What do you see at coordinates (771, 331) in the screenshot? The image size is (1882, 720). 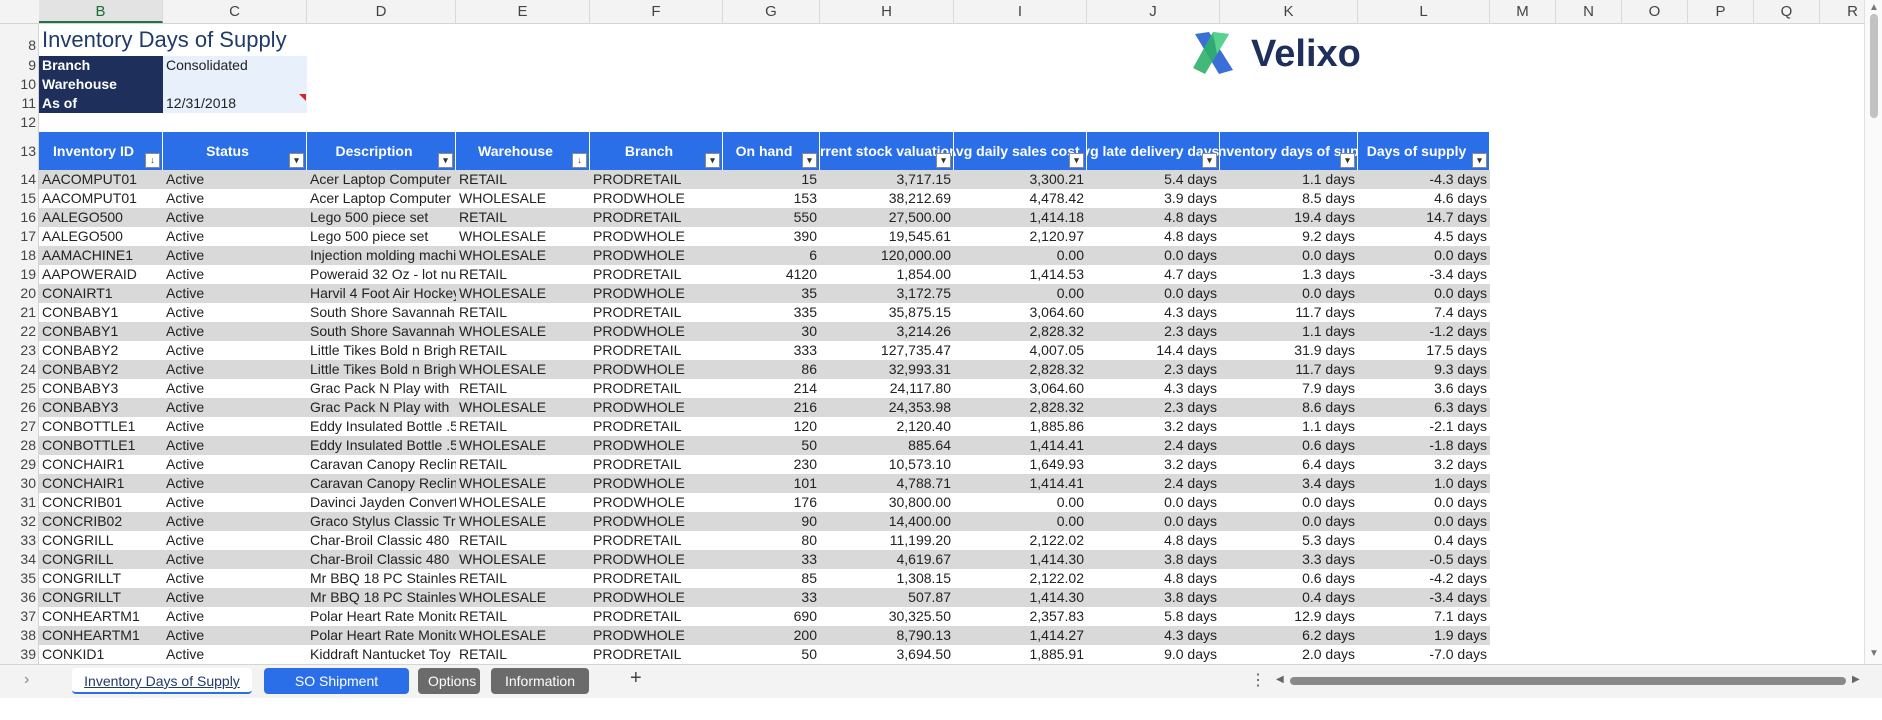 I see `table-cell: 30` at bounding box center [771, 331].